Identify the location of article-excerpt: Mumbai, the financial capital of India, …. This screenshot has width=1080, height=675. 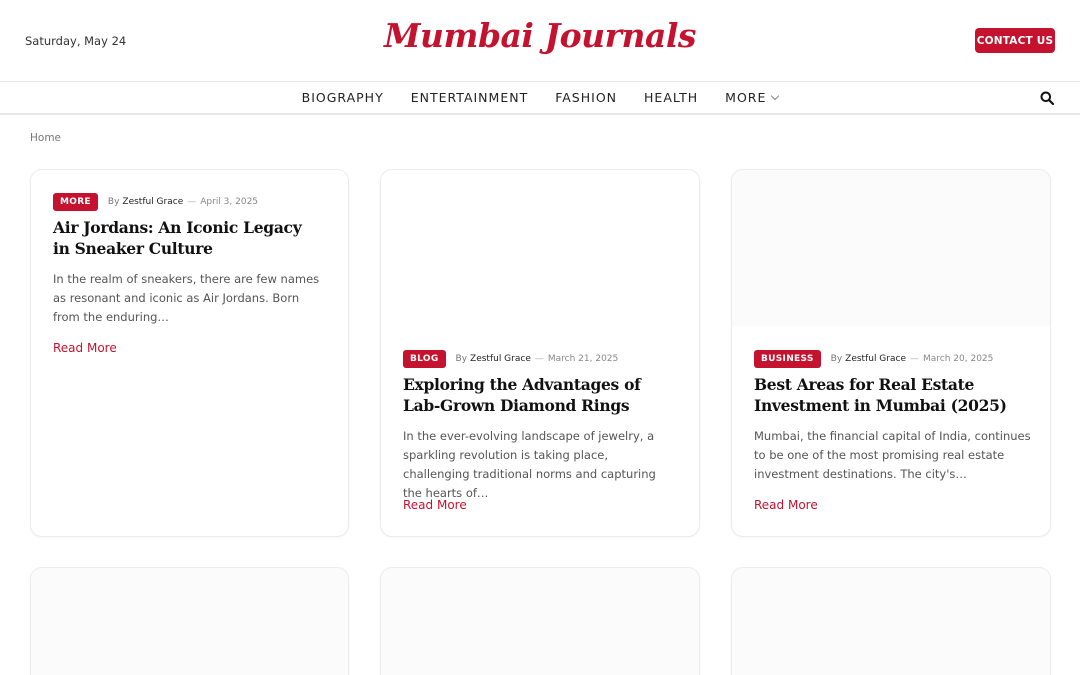
(892, 455).